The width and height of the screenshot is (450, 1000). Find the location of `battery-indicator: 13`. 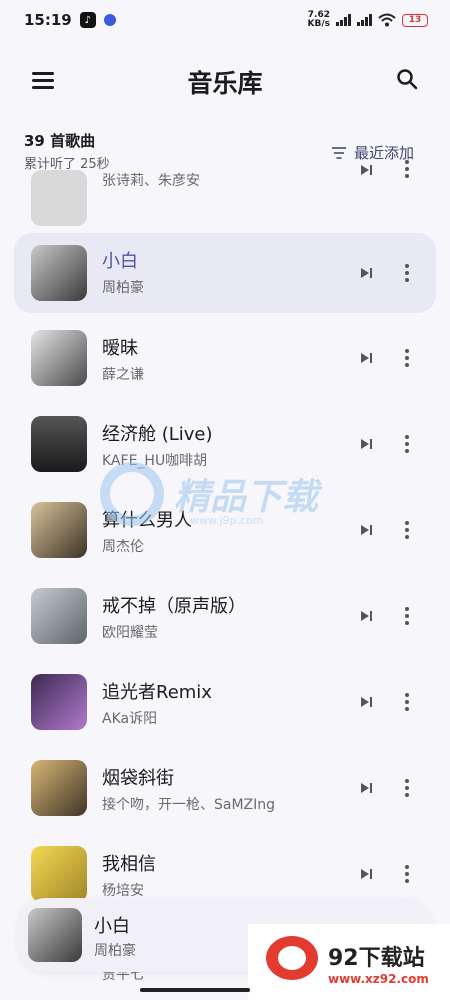

battery-indicator: 13 is located at coordinates (415, 20).